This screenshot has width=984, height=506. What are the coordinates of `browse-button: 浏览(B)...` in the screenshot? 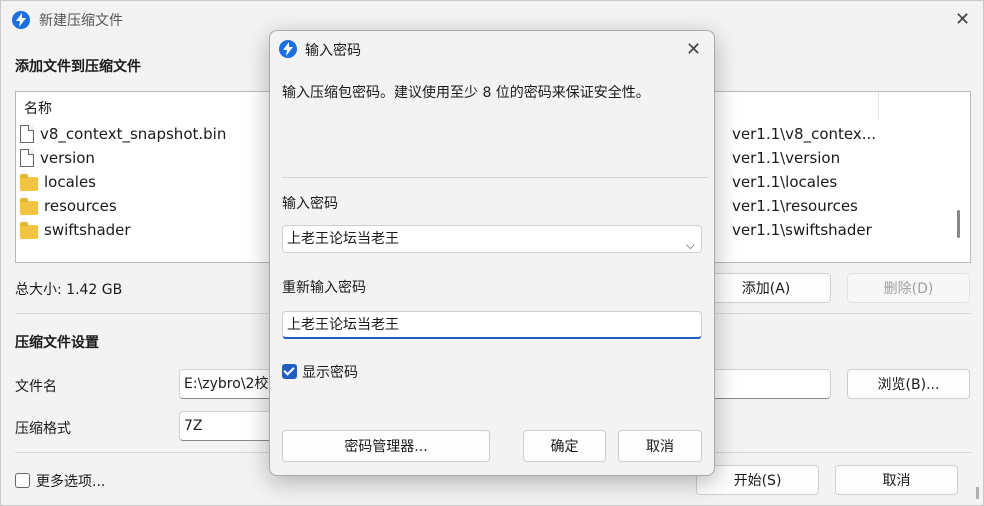 It's located at (908, 384).